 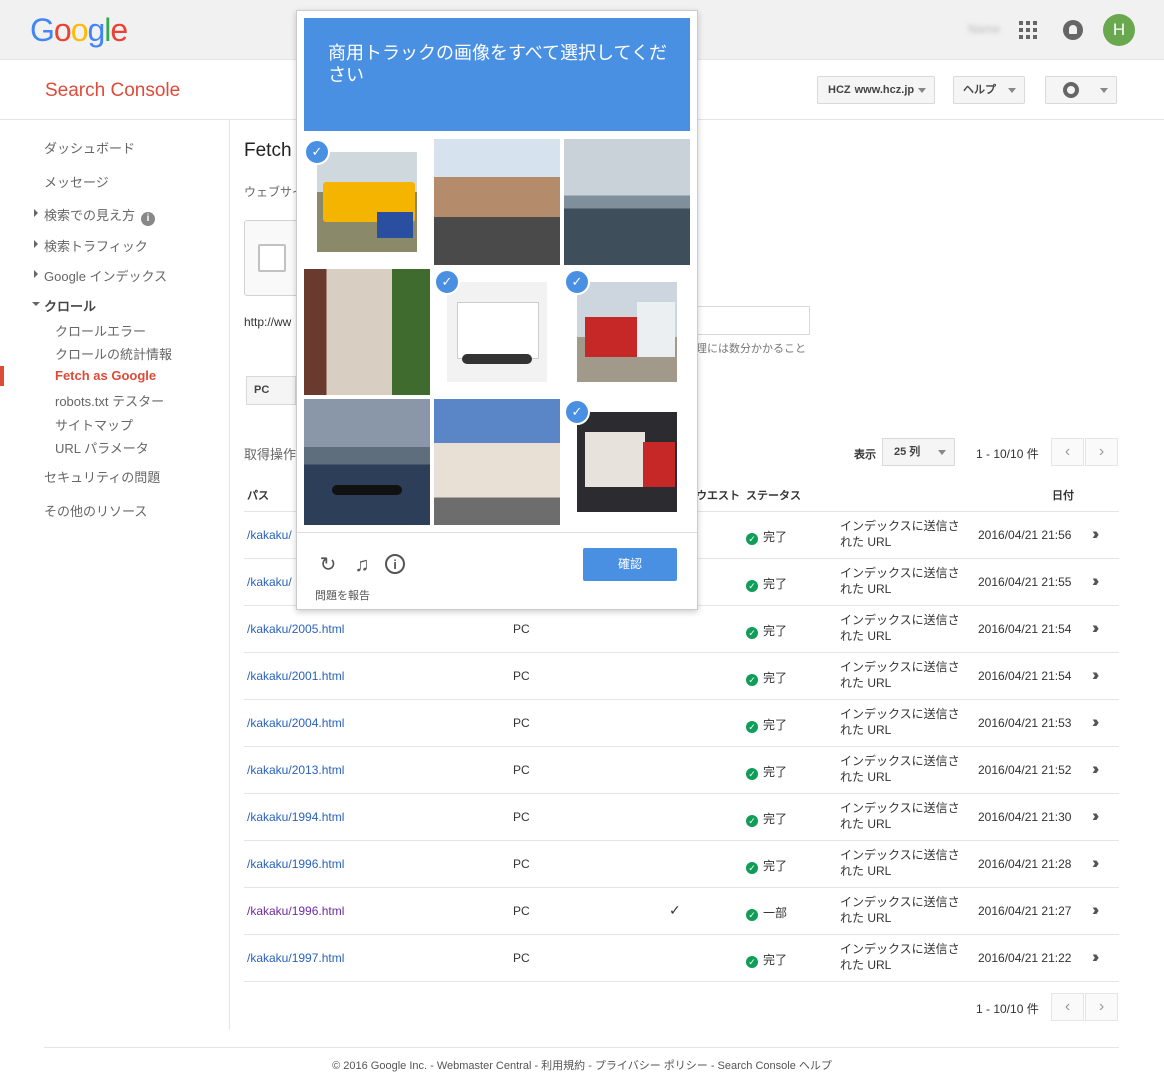 I want to click on notifications-icon, so click(x=1073, y=30).